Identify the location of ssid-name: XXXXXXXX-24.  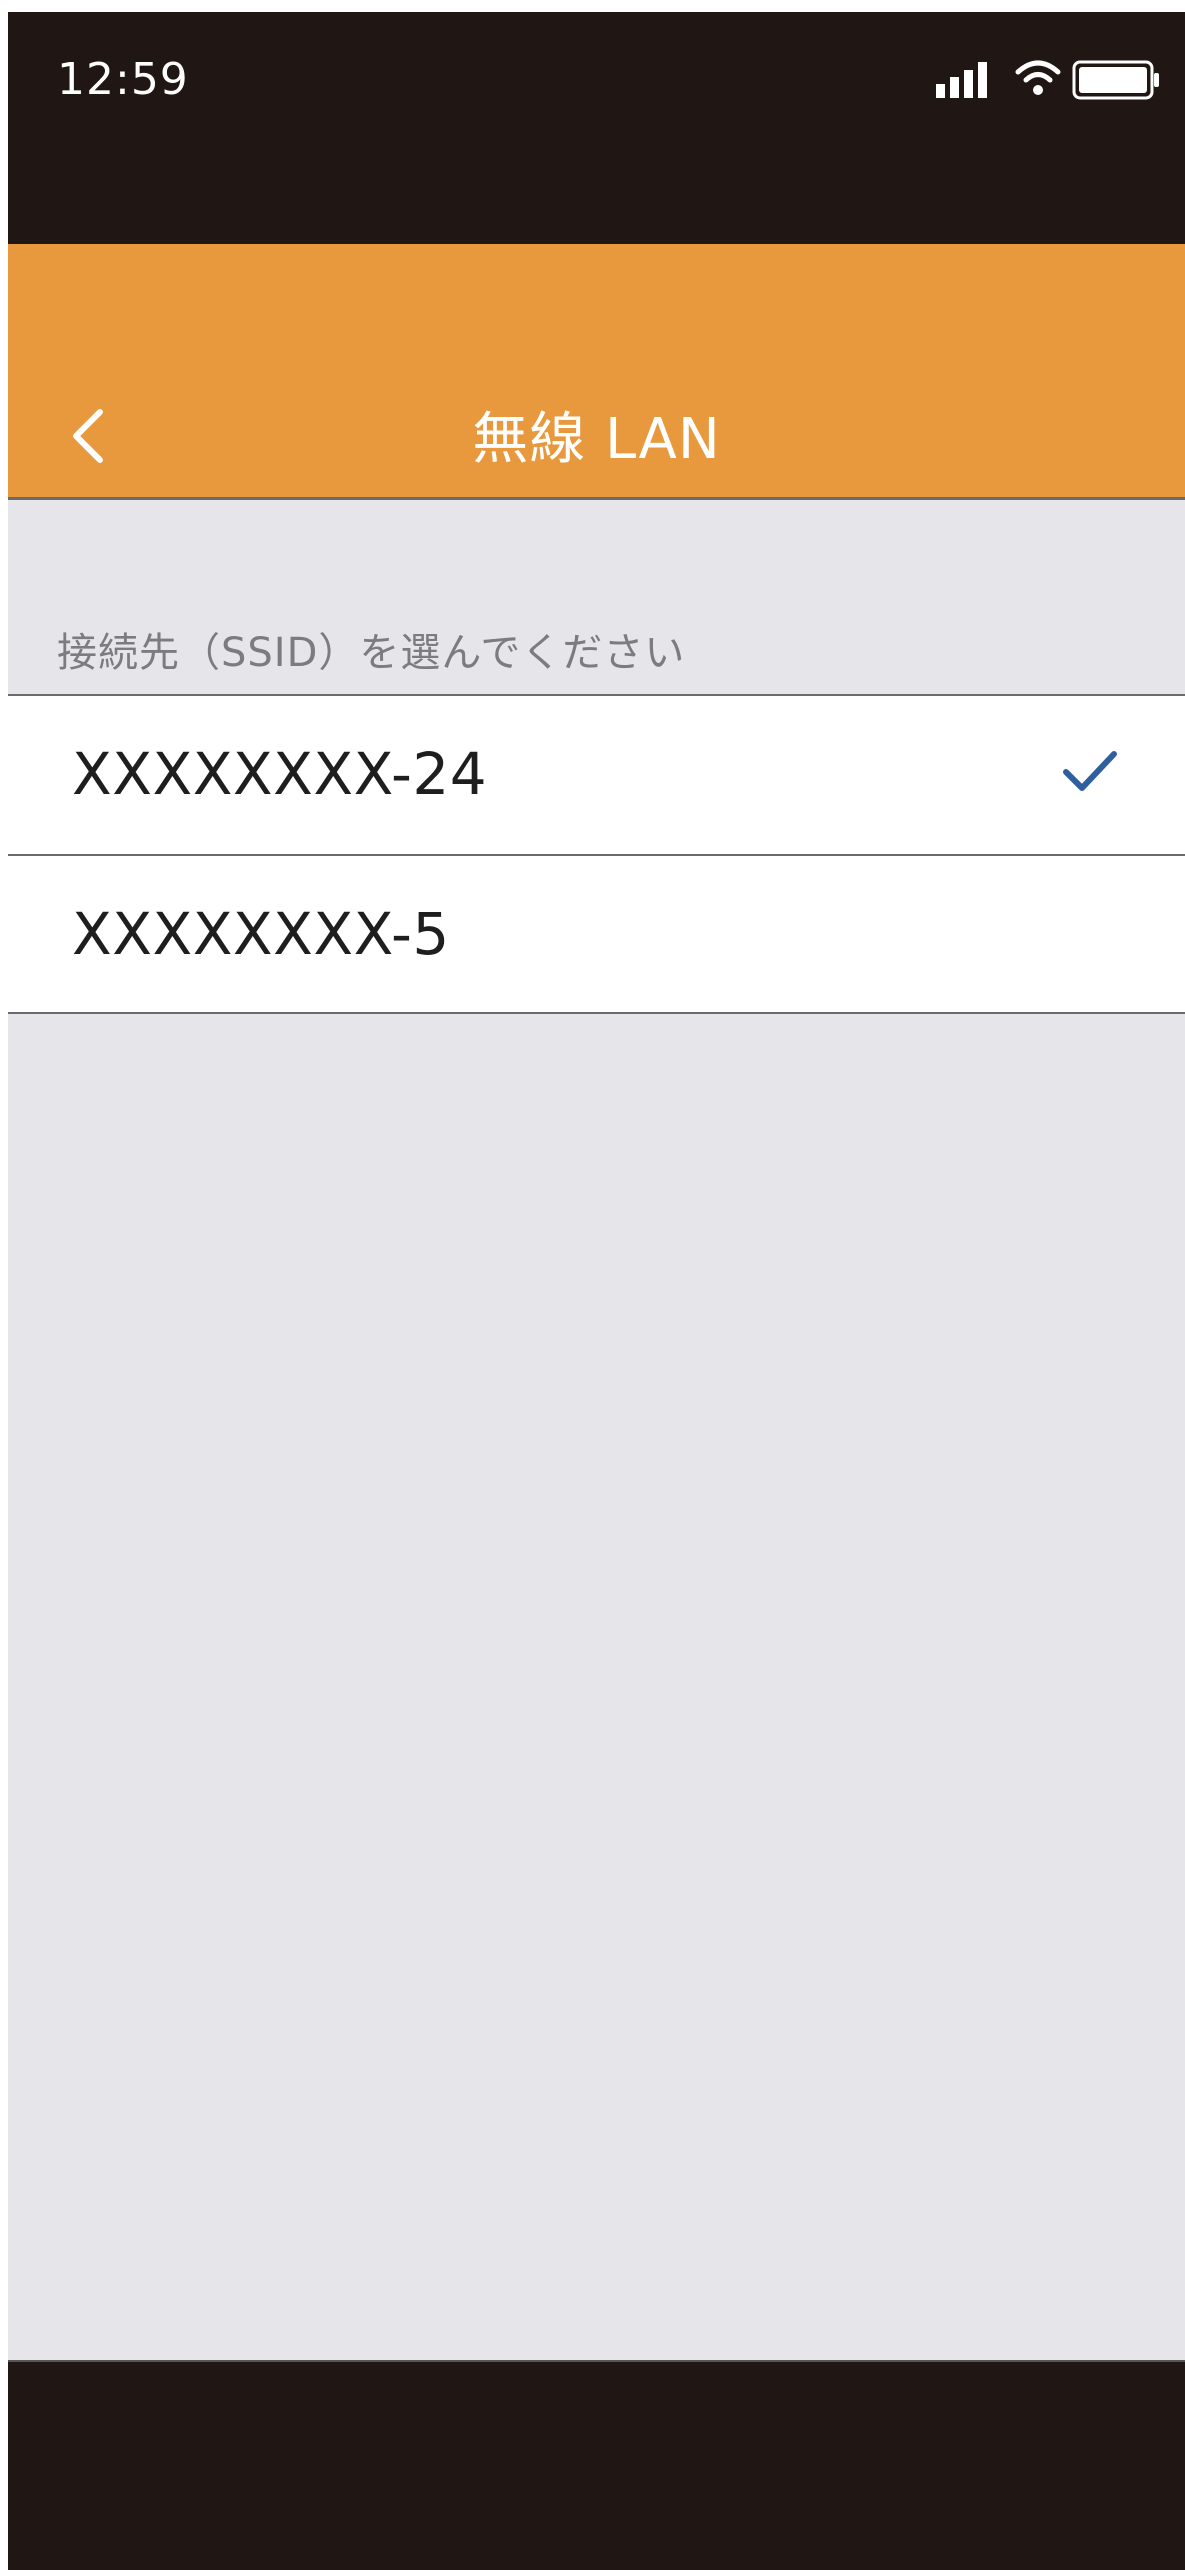
(280, 774).